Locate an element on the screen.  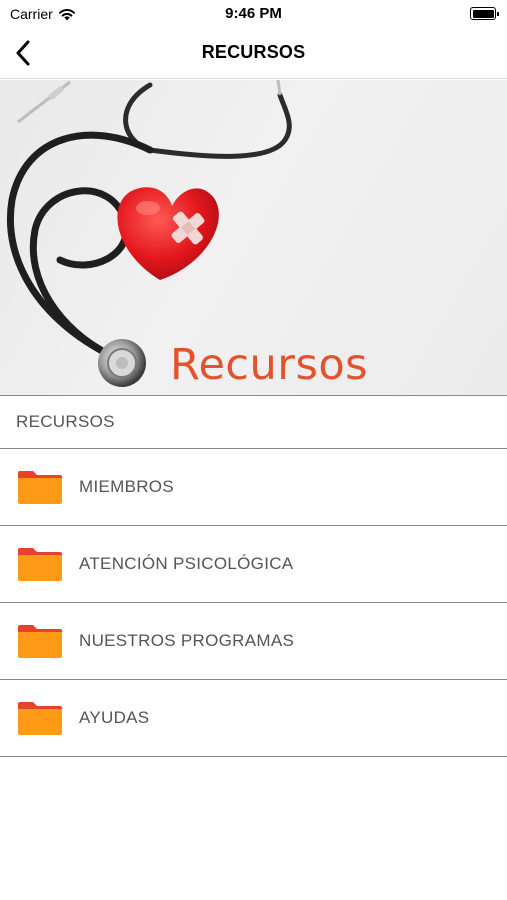
navigation-bar: RECURSOS is located at coordinates (253, 53).